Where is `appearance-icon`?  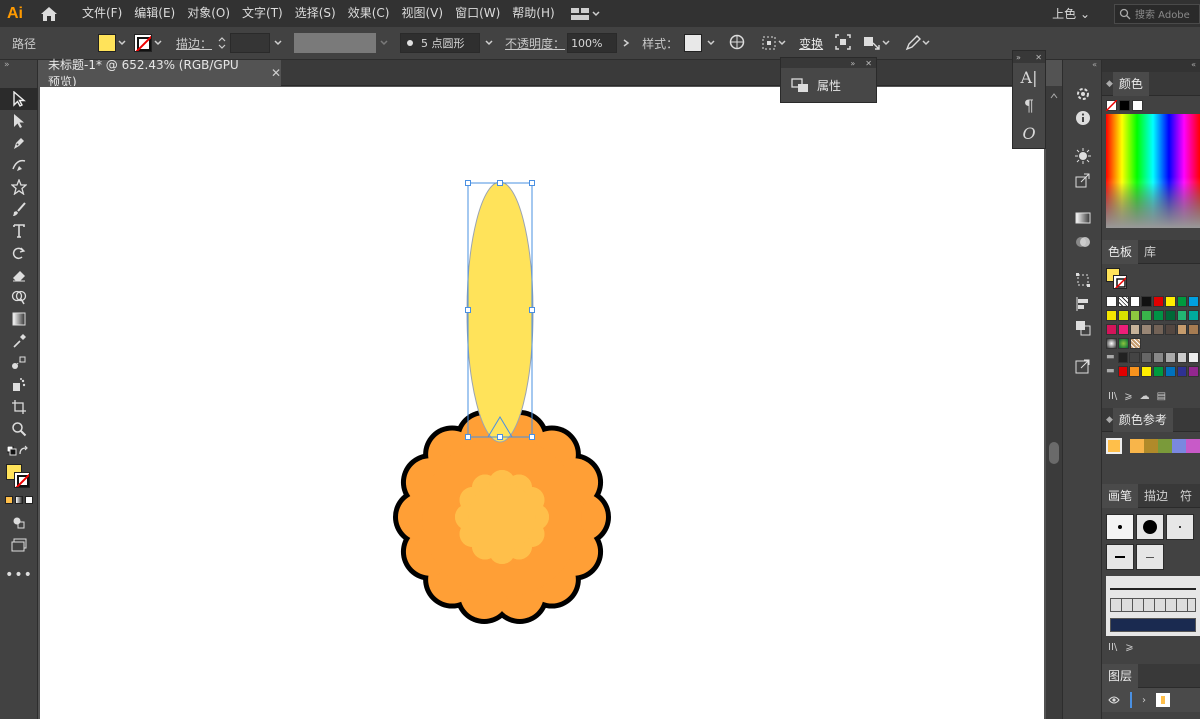 appearance-icon is located at coordinates (1083, 94).